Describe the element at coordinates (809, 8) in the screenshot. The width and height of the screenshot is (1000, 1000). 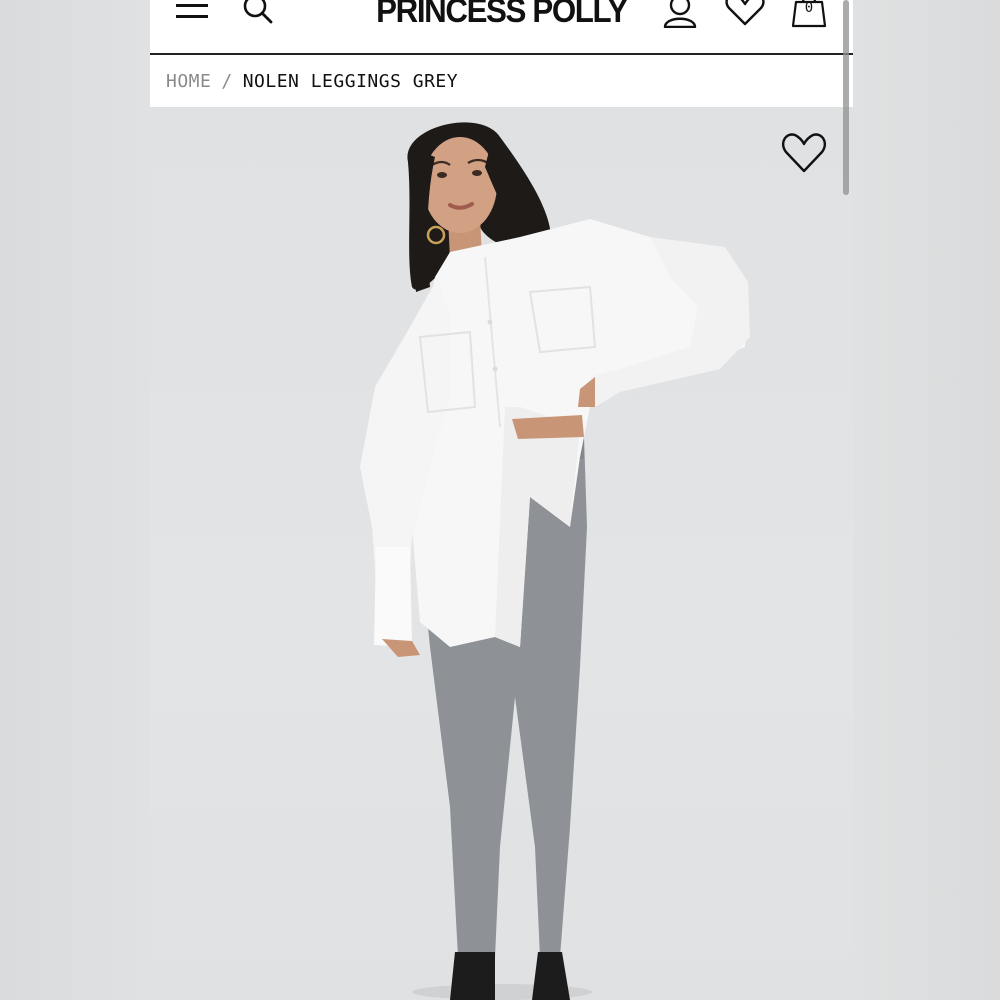
I see `bag-count: 0` at that location.